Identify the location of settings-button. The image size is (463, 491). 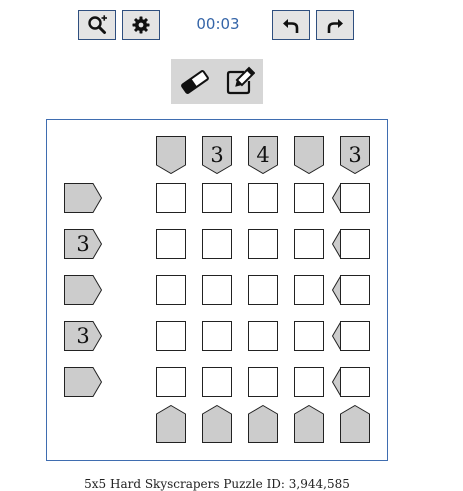
(141, 25).